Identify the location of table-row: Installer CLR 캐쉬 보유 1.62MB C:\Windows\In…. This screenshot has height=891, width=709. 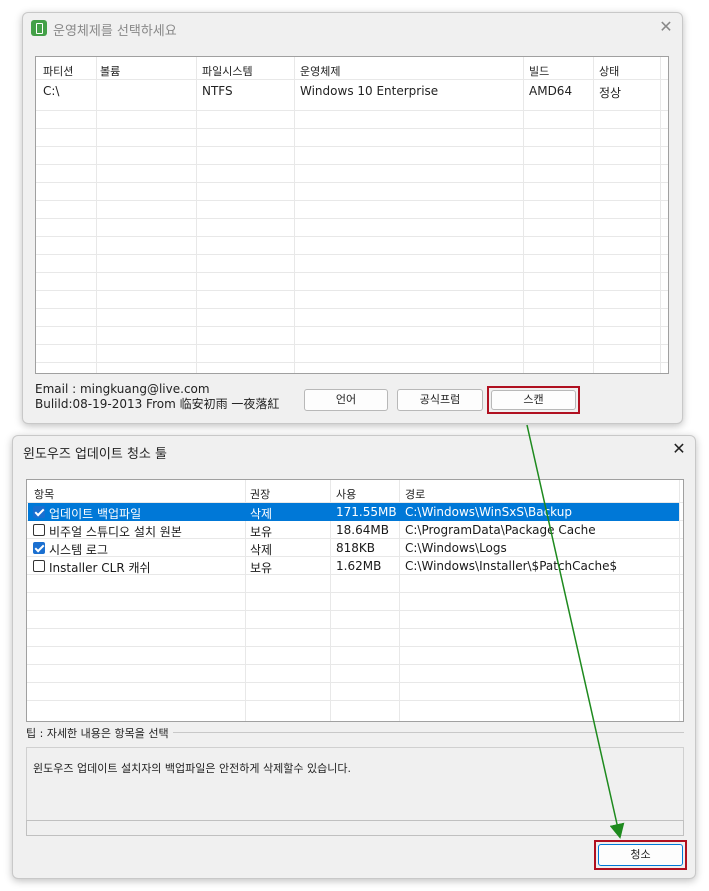
(353, 566).